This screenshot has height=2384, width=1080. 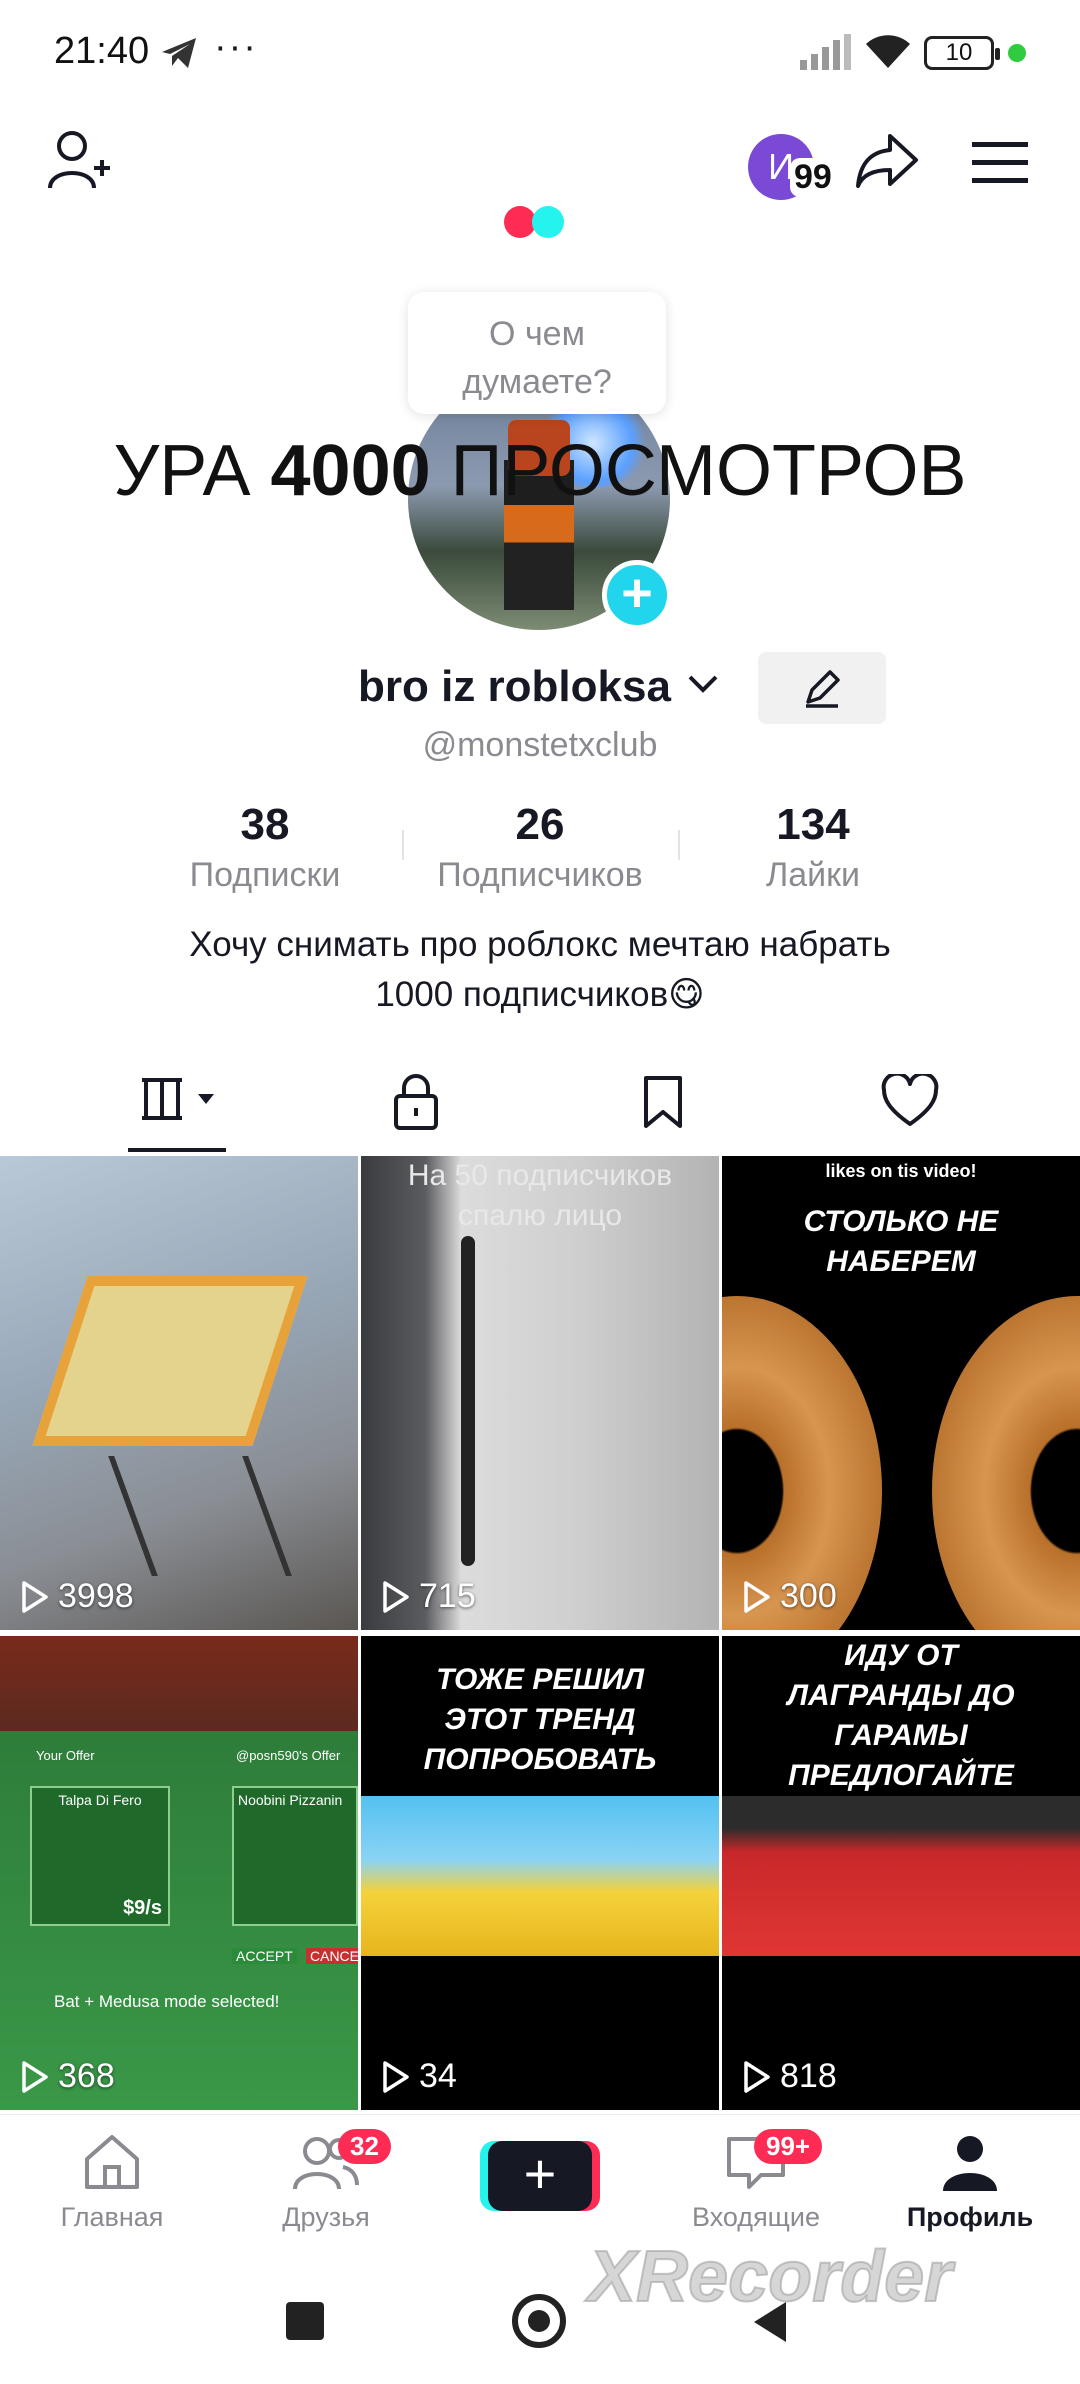 I want to click on video-thumbnail: ТОЖЕ РЕШИЛ ЭТОТ ТРЕНД ПОПРОБОВАТЬ 34, so click(x=540, y=1873).